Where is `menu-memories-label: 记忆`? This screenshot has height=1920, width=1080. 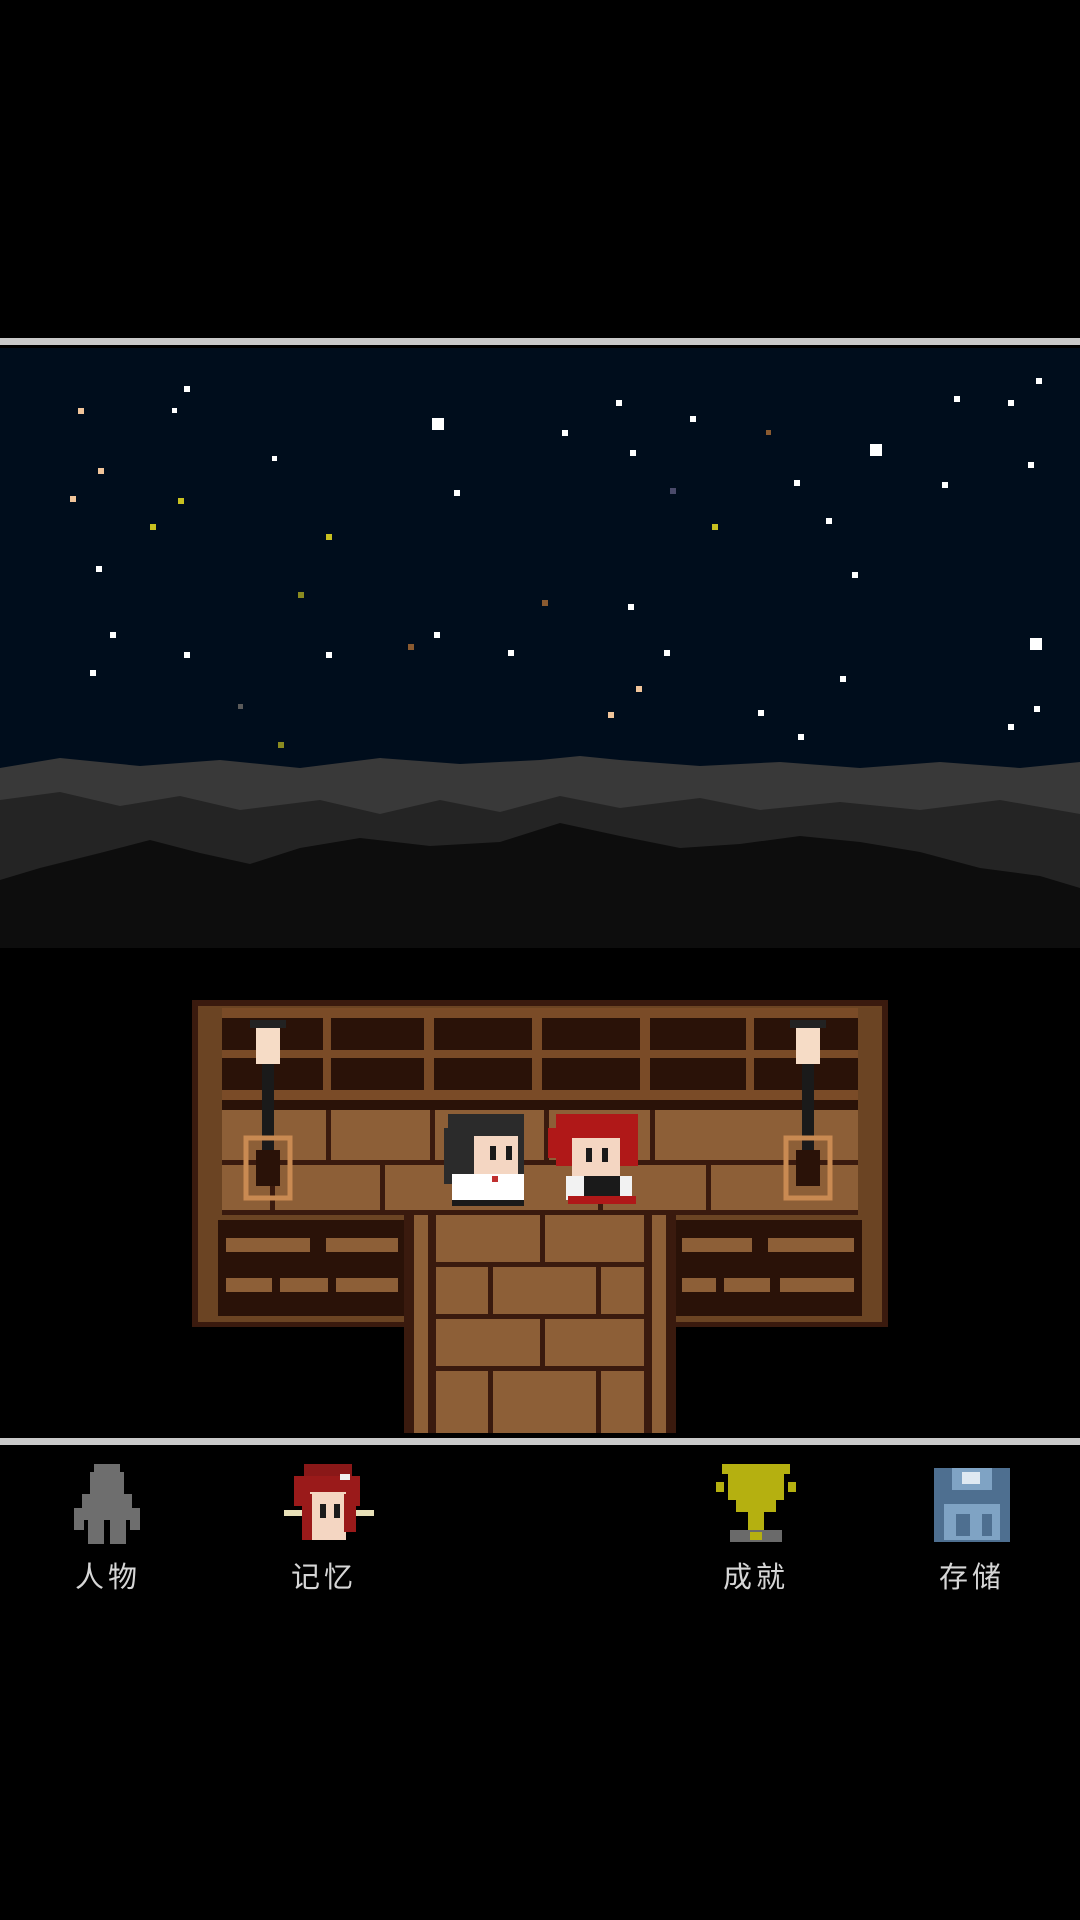
menu-memories-label: 记忆 is located at coordinates (323, 1577).